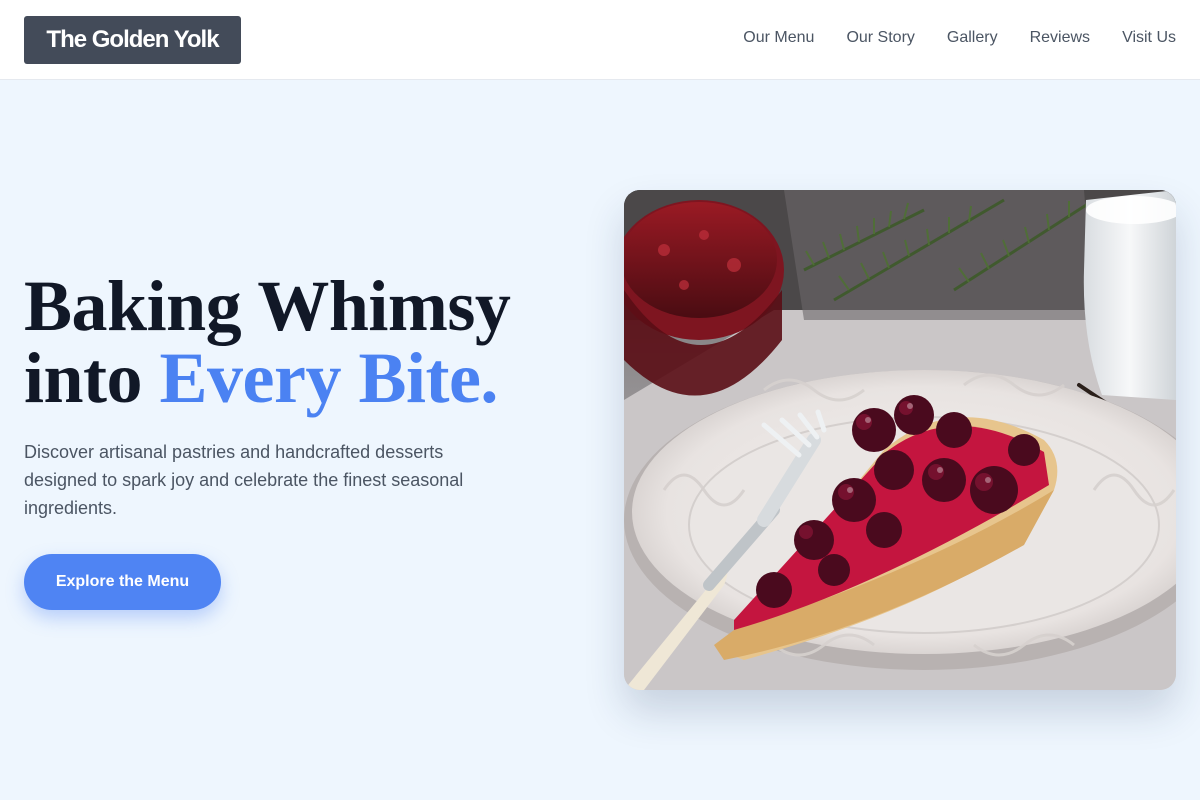 The height and width of the screenshot is (800, 1200). Describe the element at coordinates (92, 378) in the screenshot. I see `headline-line-2-prefix: into` at that location.